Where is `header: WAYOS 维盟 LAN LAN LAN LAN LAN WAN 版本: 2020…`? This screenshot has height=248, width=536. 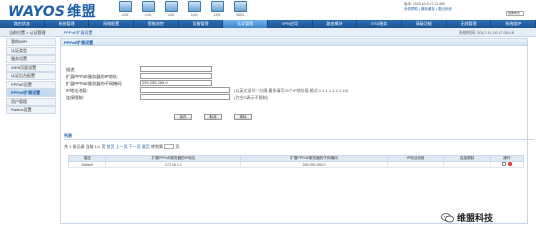
header: WAYOS 维盟 LAN LAN LAN LAN LAN WAN 版本: 2020… is located at coordinates (268, 10).